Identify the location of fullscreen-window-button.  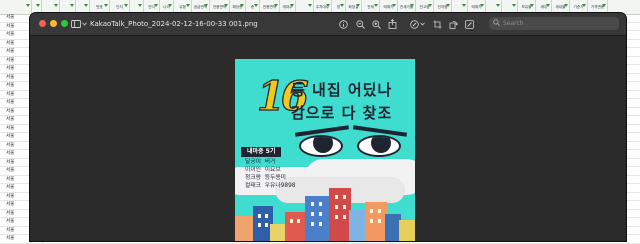
(64, 23).